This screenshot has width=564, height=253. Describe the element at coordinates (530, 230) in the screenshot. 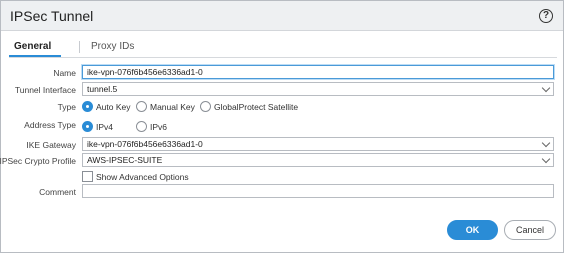

I see `cancel-button: Cancel` at that location.